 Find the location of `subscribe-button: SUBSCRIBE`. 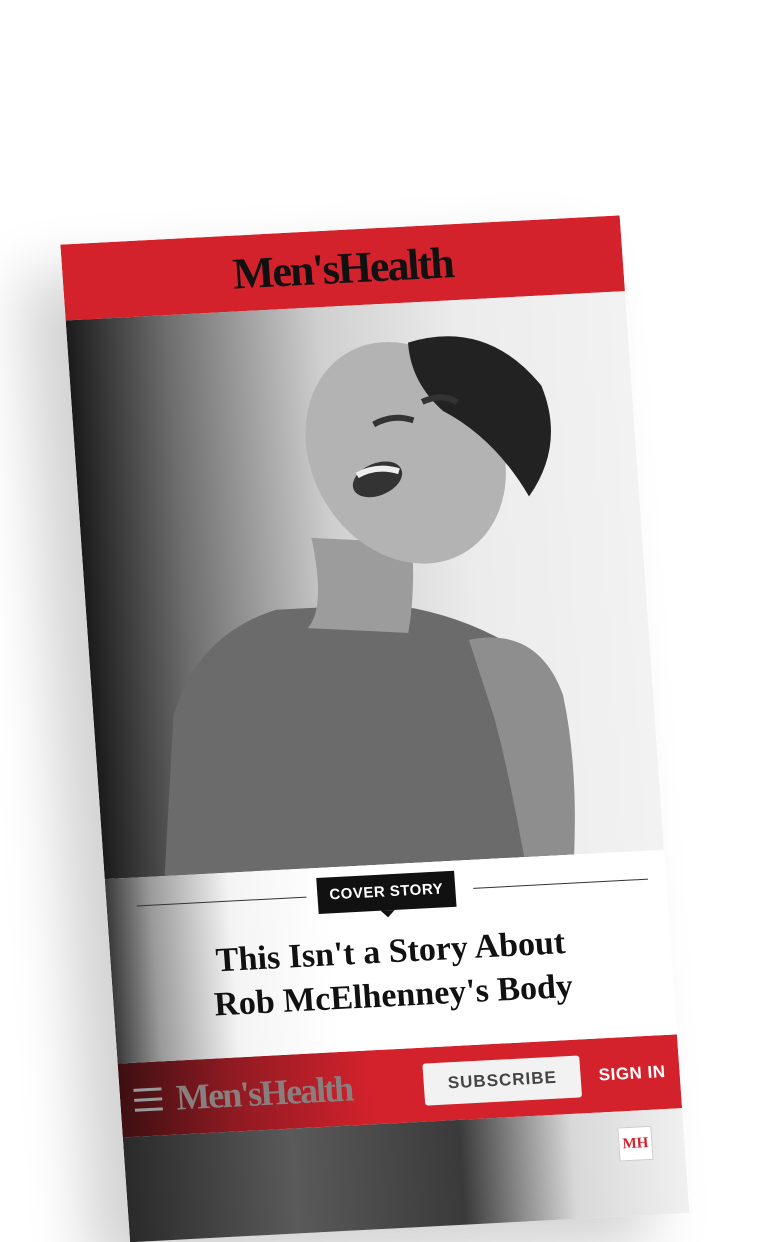

subscribe-button: SUBSCRIBE is located at coordinates (502, 1080).